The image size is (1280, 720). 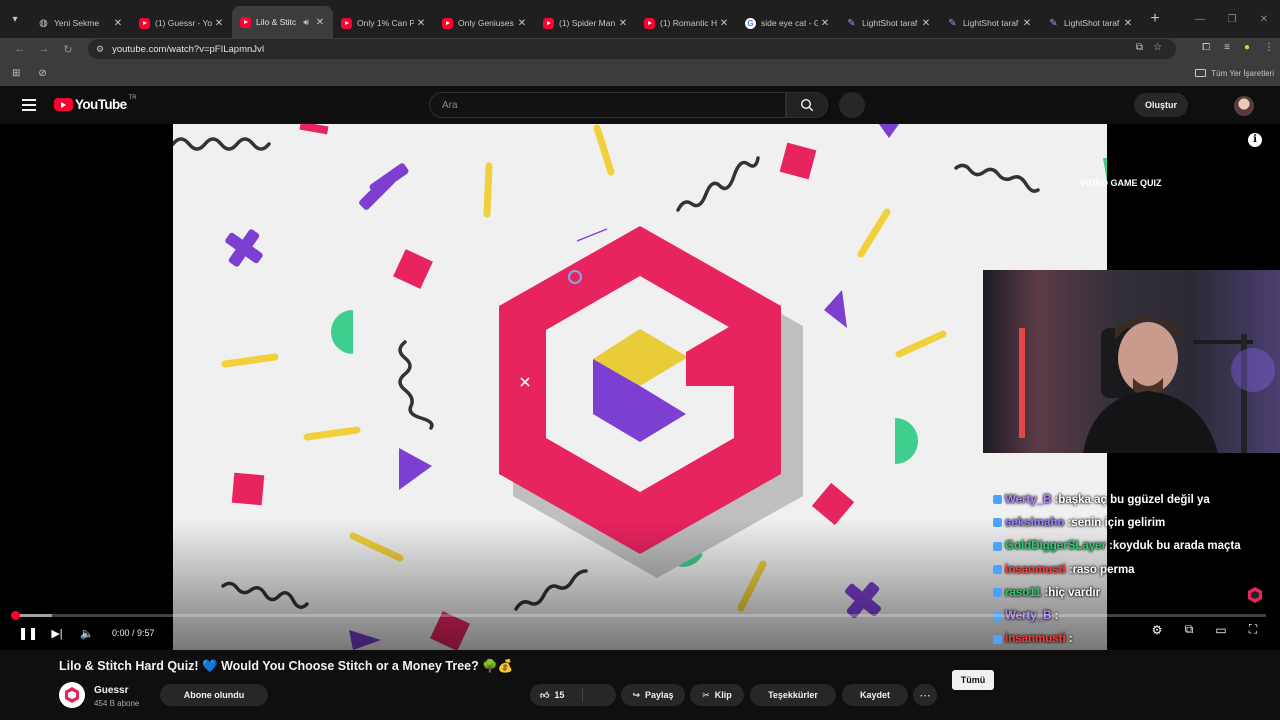 What do you see at coordinates (133, 633) in the screenshot?
I see `timecode: 0:00 / 9:57` at bounding box center [133, 633].